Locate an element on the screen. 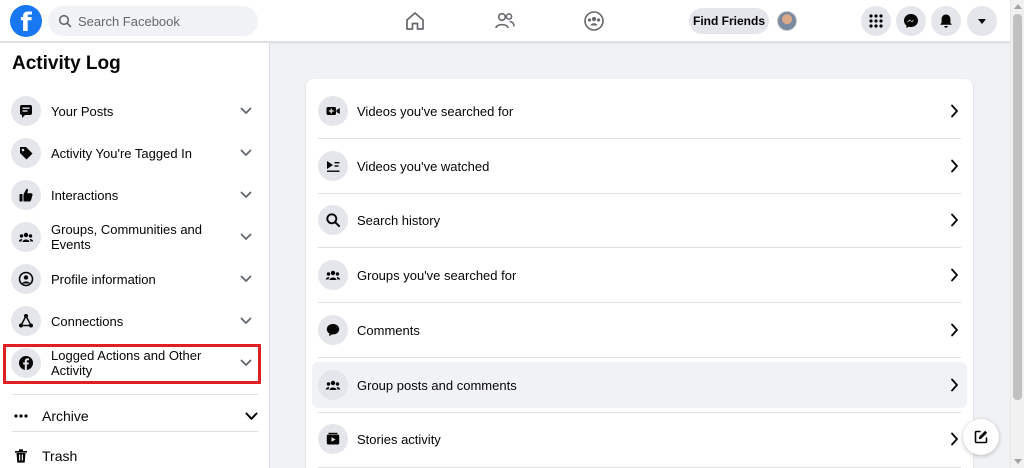 This screenshot has height=468, width=1024. new-message-button is located at coordinates (981, 437).